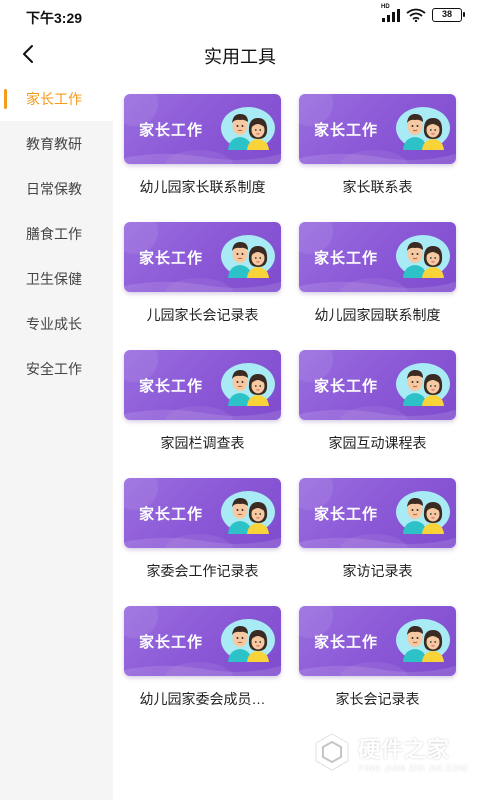 This screenshot has height=800, width=480. I want to click on tool-card: 家长工作 儿园家长会记录表, so click(202, 286).